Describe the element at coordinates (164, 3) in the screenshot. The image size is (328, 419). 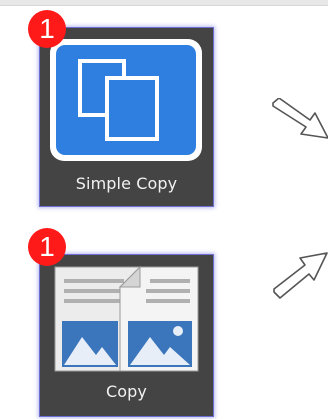
I see `top-strip` at that location.